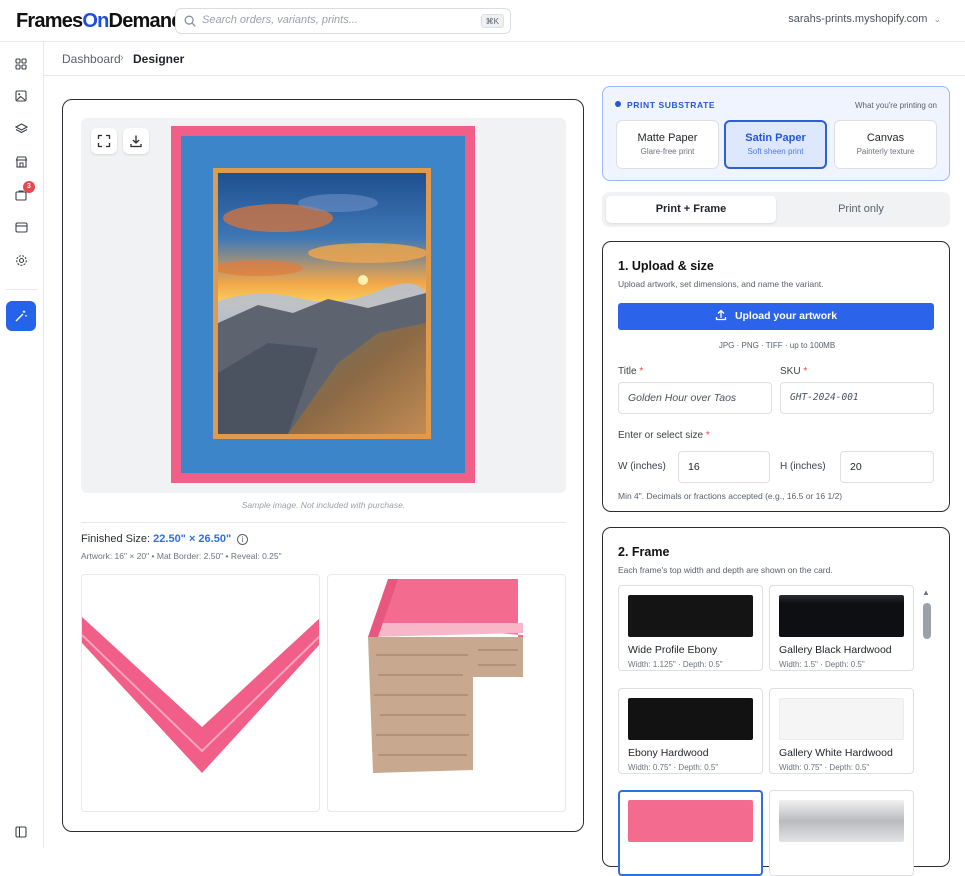 This screenshot has width=965, height=876. What do you see at coordinates (721, 315) in the screenshot?
I see `upload-icon` at bounding box center [721, 315].